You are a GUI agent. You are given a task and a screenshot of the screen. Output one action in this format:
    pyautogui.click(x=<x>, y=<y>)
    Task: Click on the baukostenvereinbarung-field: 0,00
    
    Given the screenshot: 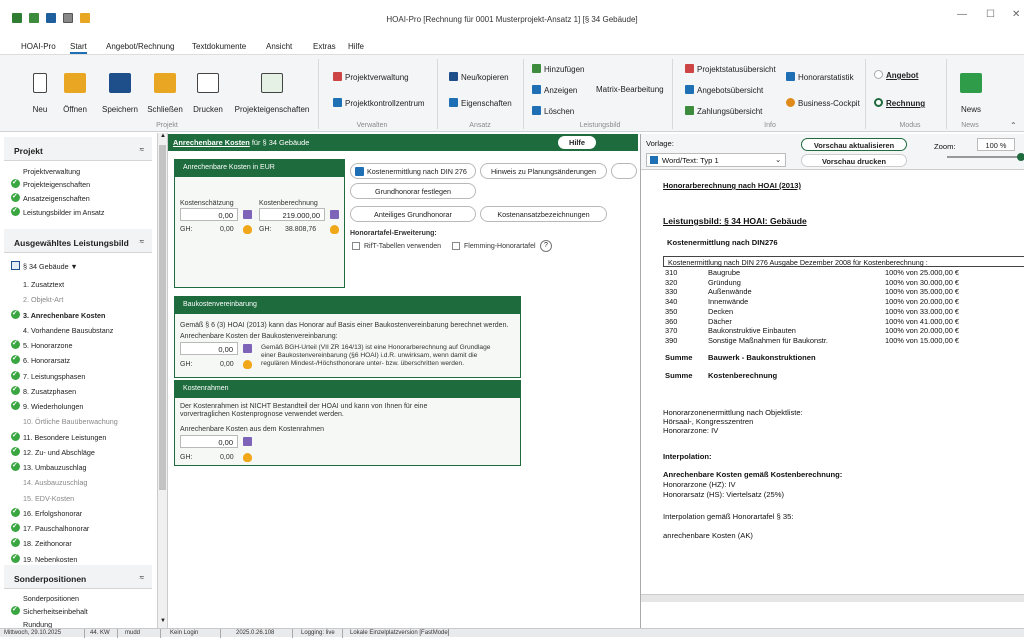 What is the action you would take?
    pyautogui.click(x=209, y=348)
    